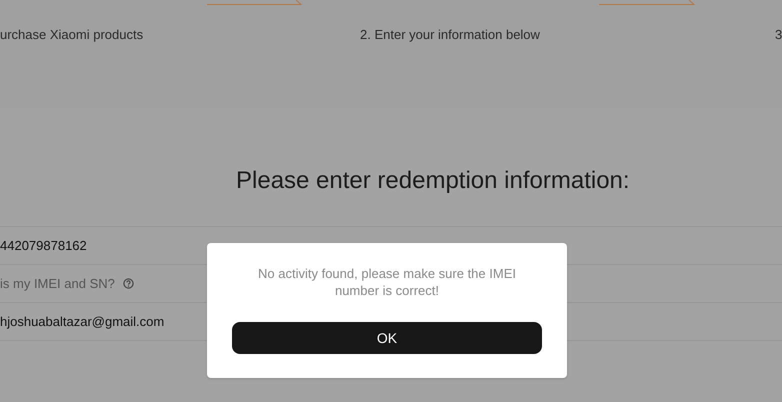  I want to click on step-label: urchase Xiaomi products, so click(72, 35).